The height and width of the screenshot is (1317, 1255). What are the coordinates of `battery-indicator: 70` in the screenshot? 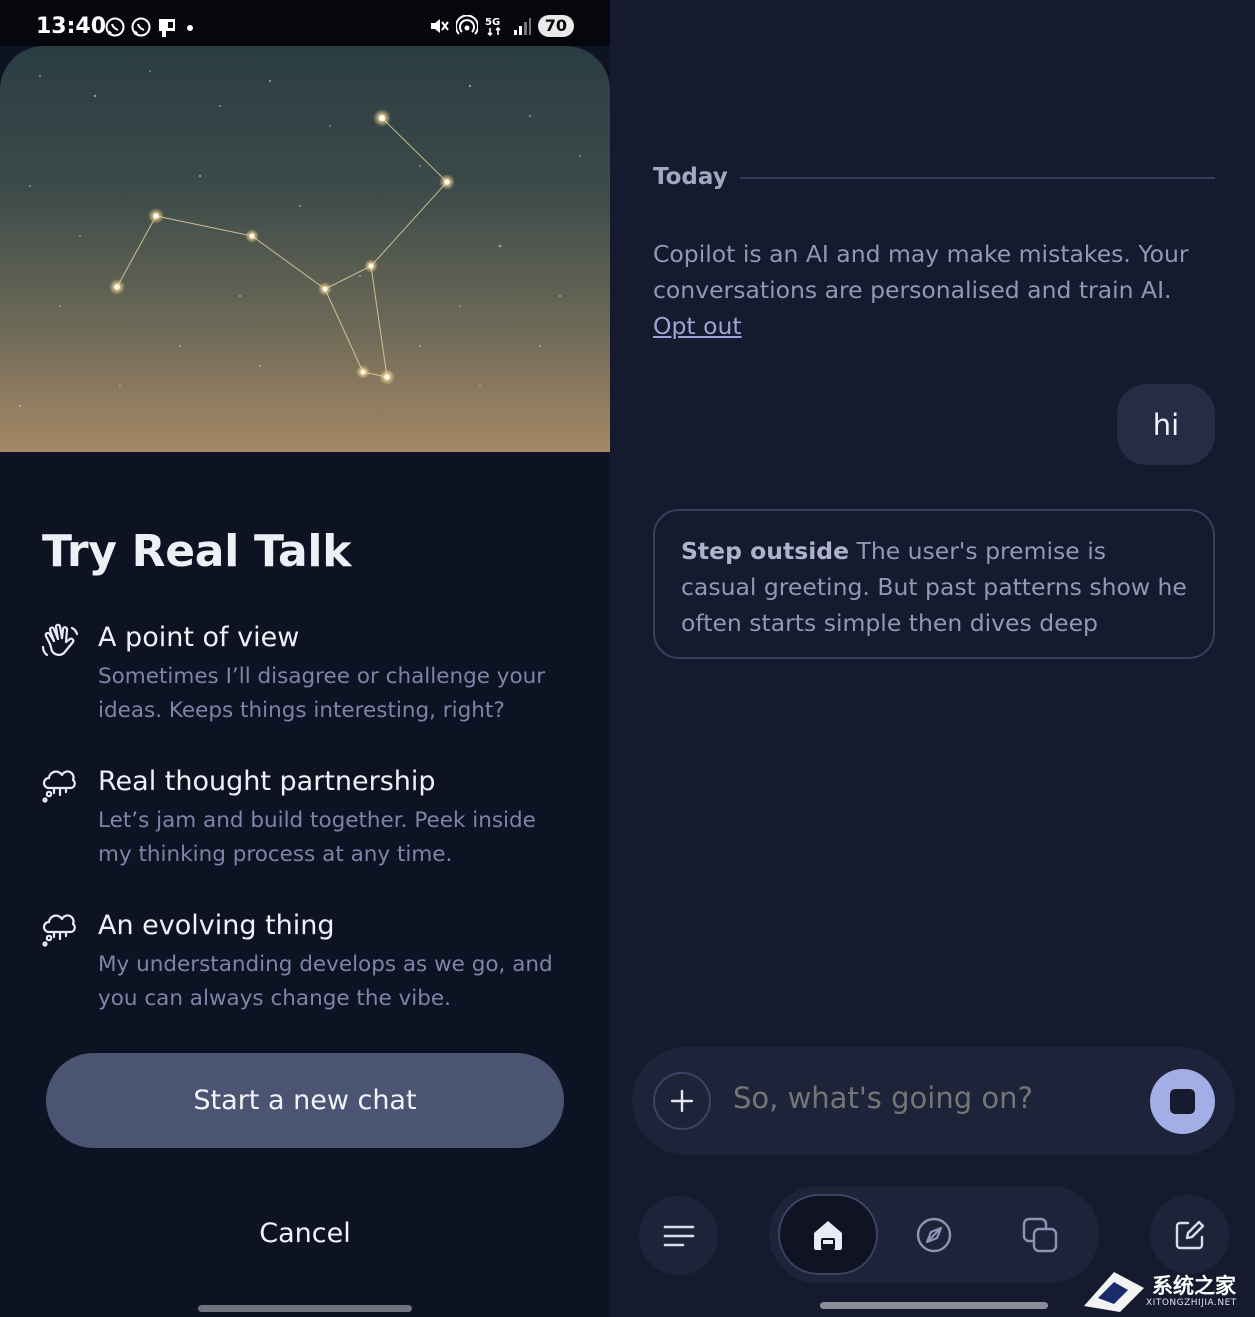 It's located at (555, 26).